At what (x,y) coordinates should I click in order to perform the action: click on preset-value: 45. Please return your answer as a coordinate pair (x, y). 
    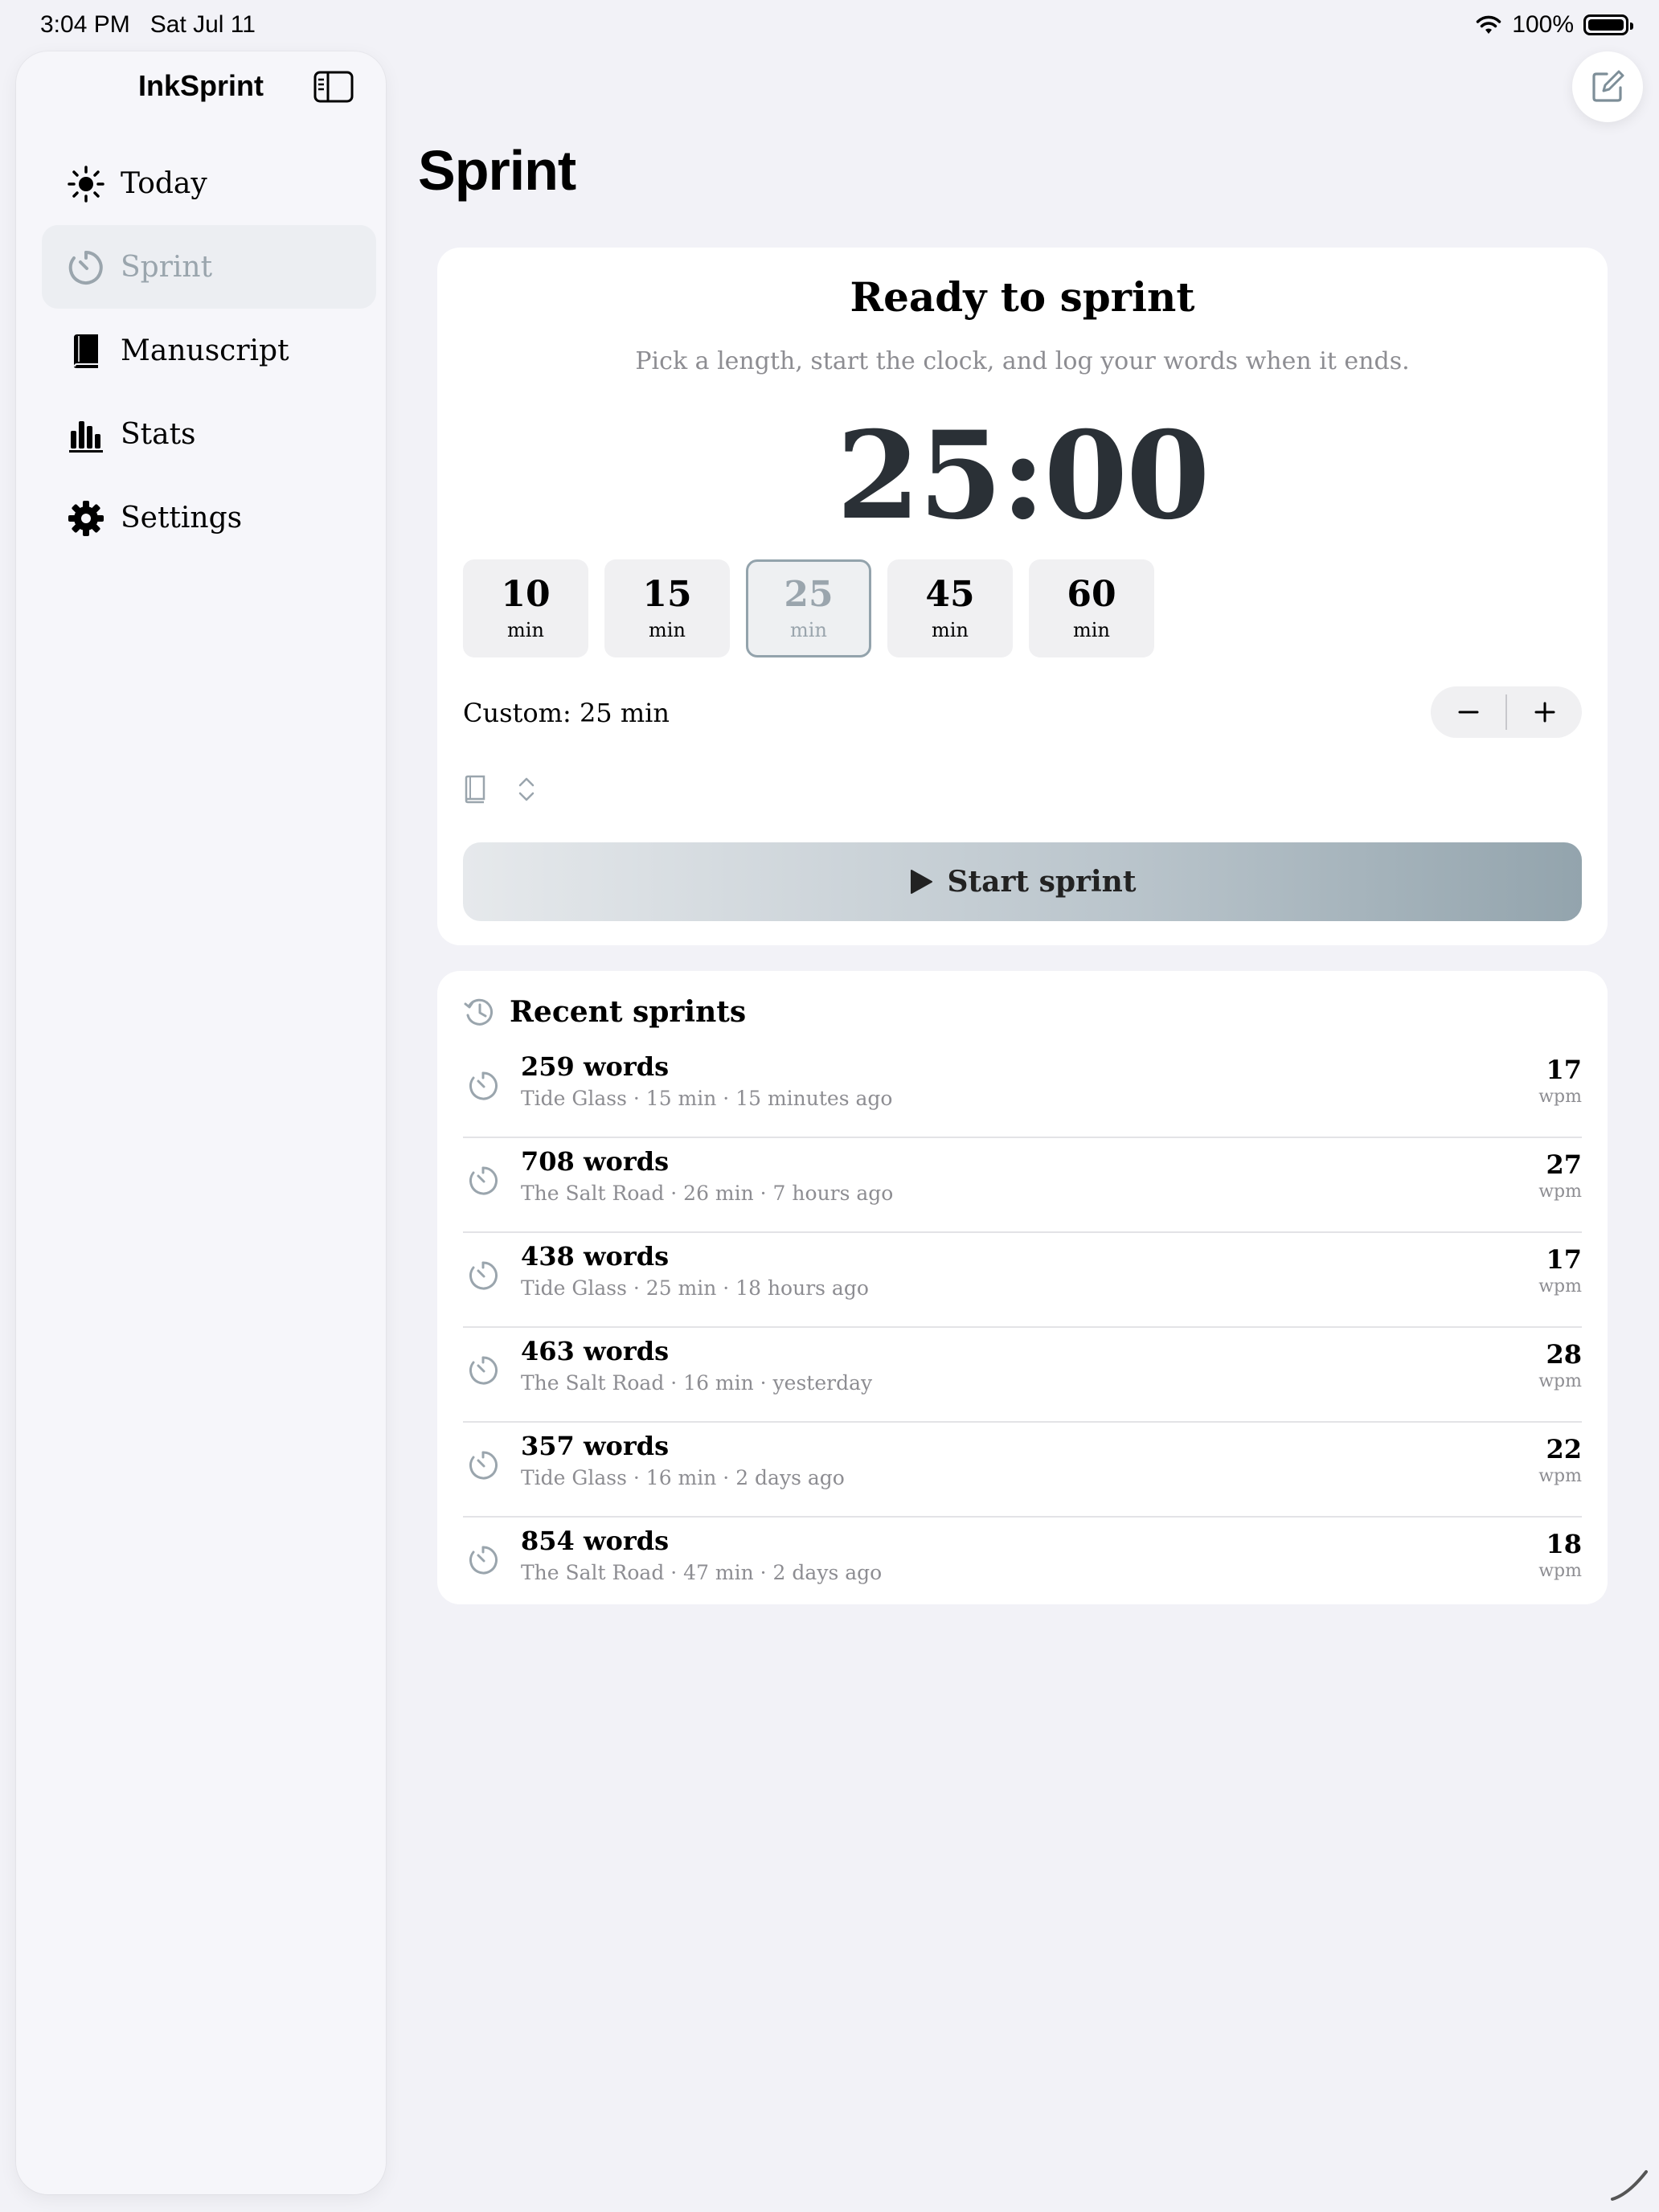
    Looking at the image, I should click on (950, 594).